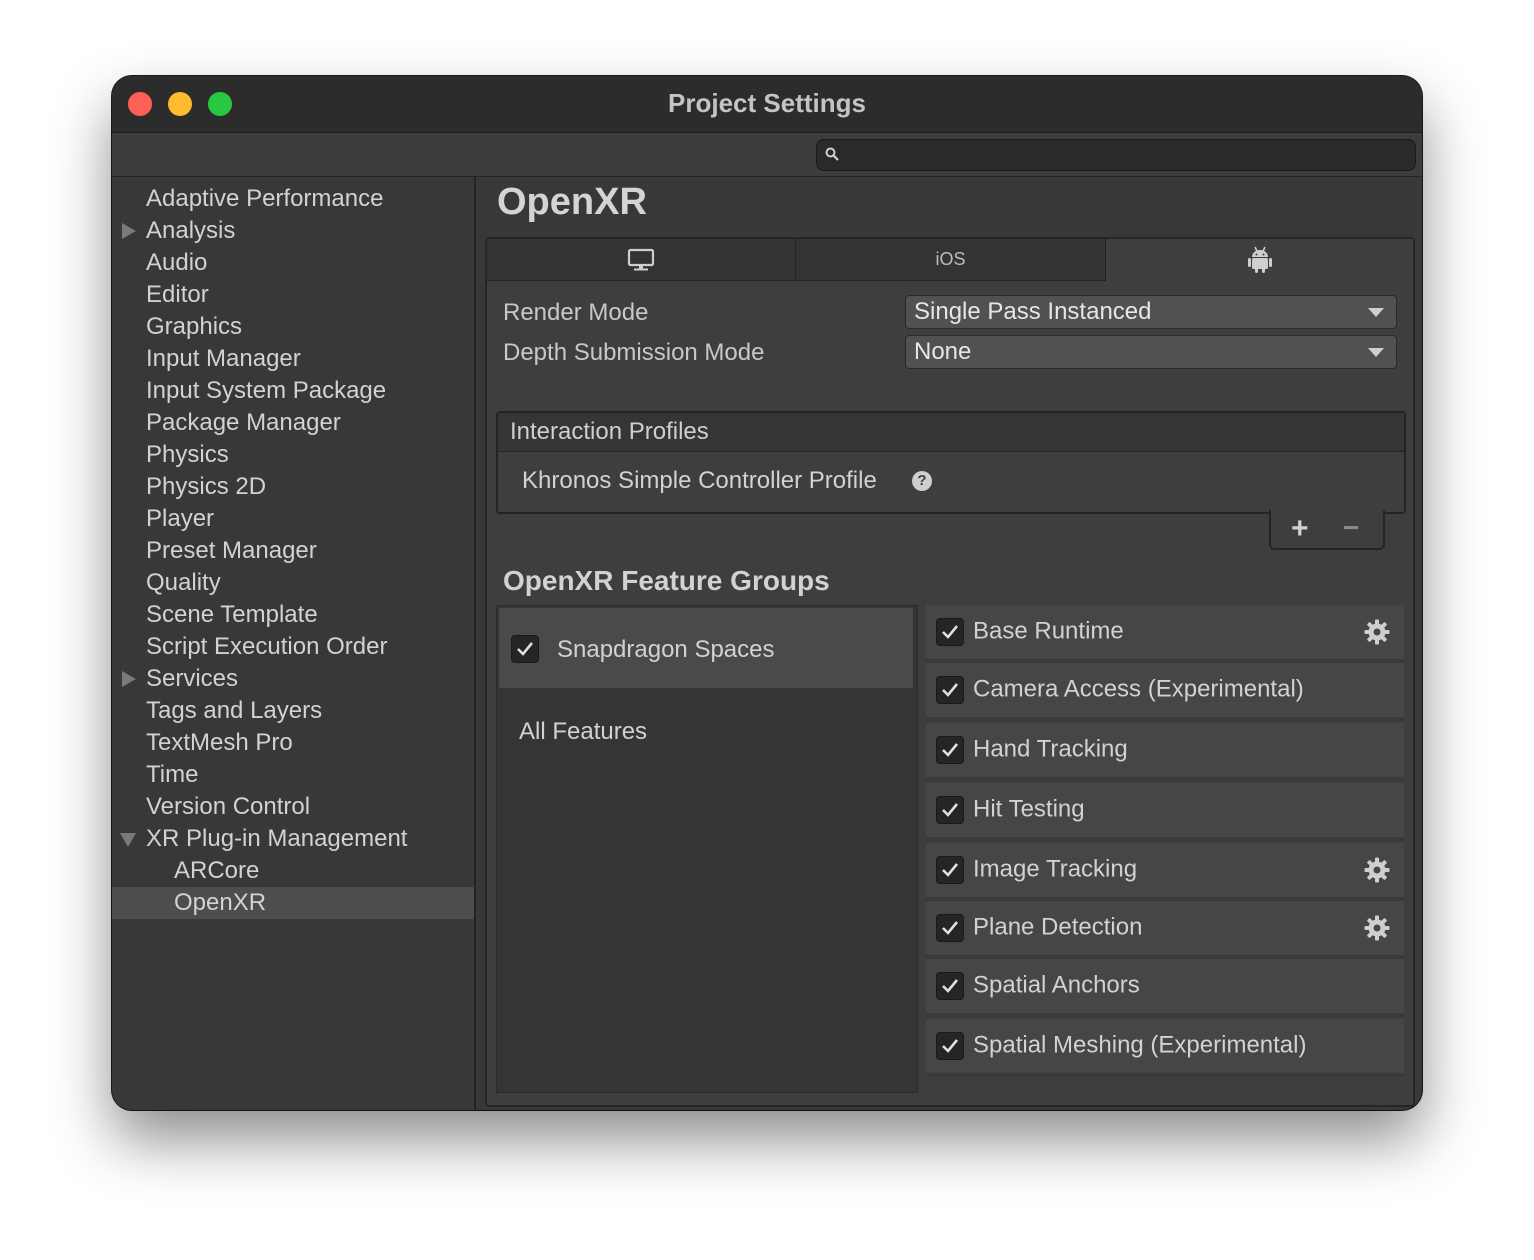 The image size is (1534, 1260). I want to click on sidebar-item-label: Editor, so click(177, 294).